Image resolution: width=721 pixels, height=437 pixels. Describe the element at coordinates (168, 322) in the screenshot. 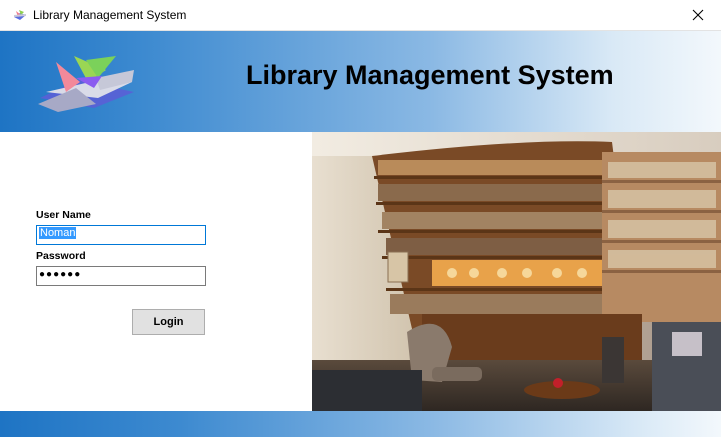

I see `login-button: Login` at that location.